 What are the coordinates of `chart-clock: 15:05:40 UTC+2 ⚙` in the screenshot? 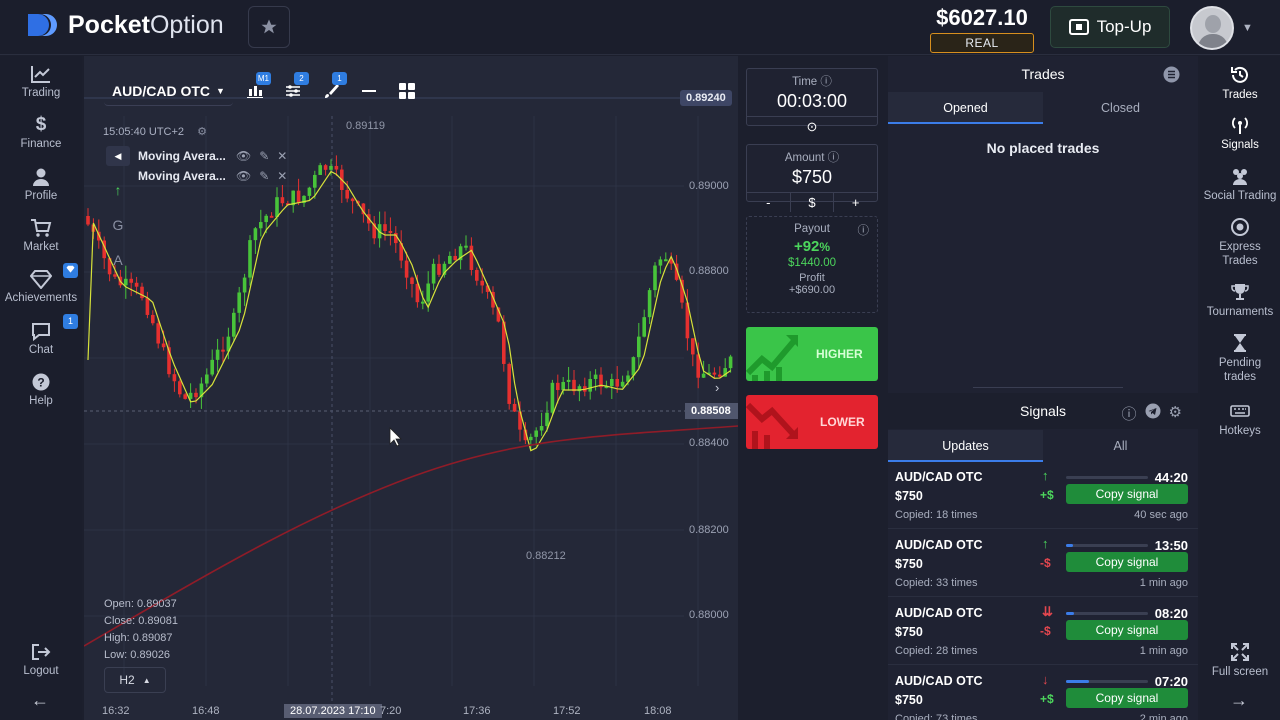 It's located at (155, 132).